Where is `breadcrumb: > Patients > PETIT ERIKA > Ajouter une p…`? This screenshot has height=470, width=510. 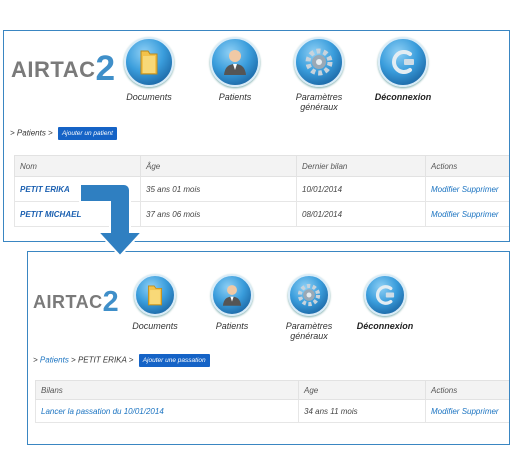 breadcrumb: > Patients > PETIT ERIKA > Ajouter une p… is located at coordinates (121, 360).